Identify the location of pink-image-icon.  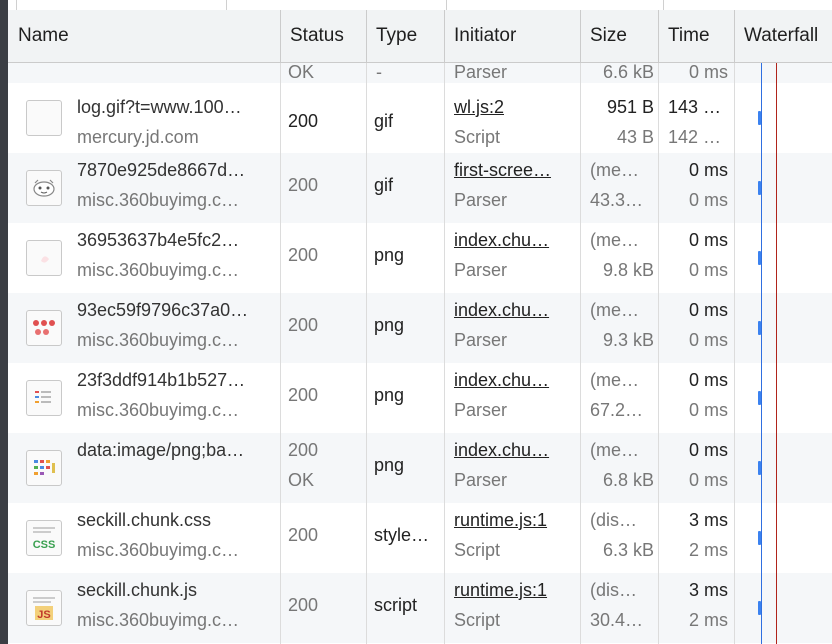
(44, 258).